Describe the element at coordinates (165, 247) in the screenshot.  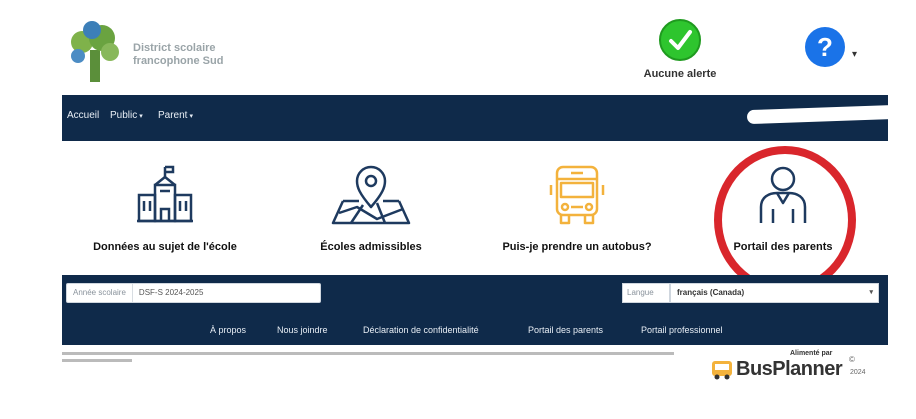
I see `tile-label: Données au sujet de l'école` at that location.